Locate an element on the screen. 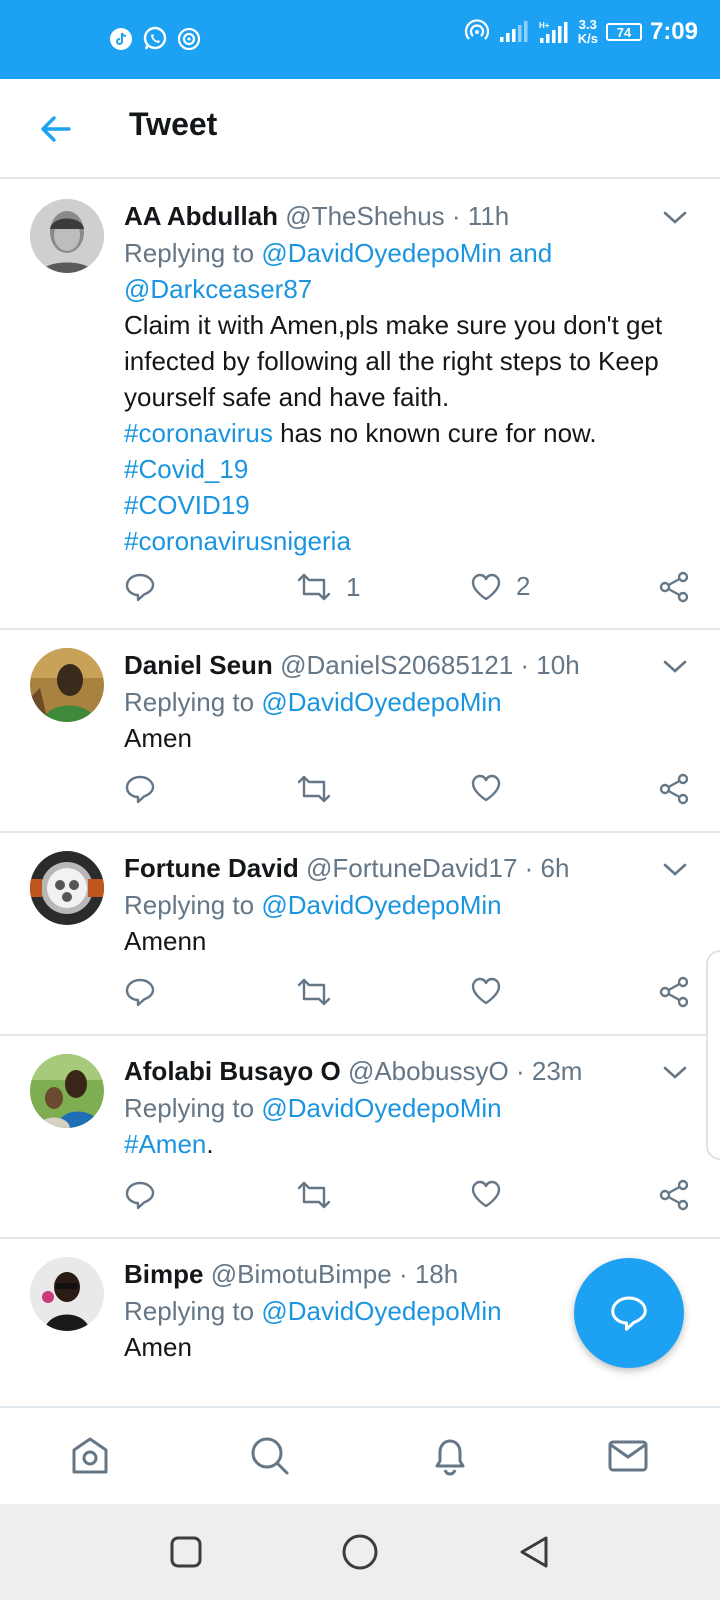  tweet-header: Afolabi Busayo O @AbobussyO · 23m is located at coordinates (405, 1071).